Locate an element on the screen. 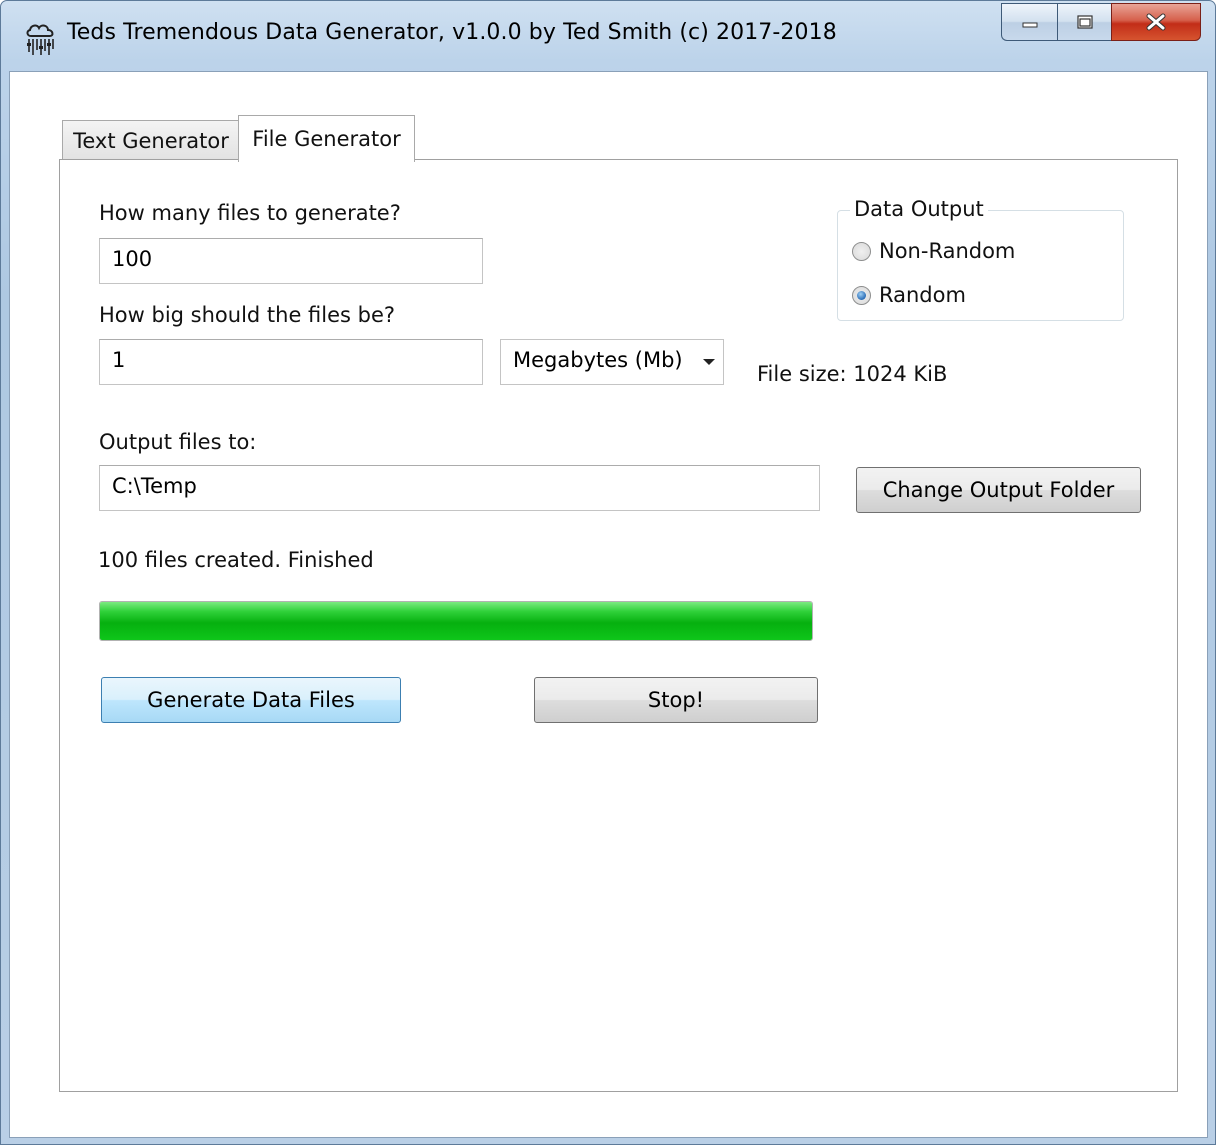  tab-file-generator: File Generator is located at coordinates (326, 138).